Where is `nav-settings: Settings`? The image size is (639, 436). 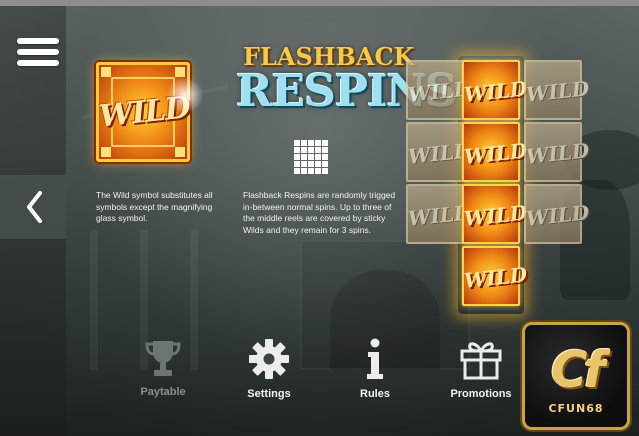
nav-settings: Settings is located at coordinates (269, 369).